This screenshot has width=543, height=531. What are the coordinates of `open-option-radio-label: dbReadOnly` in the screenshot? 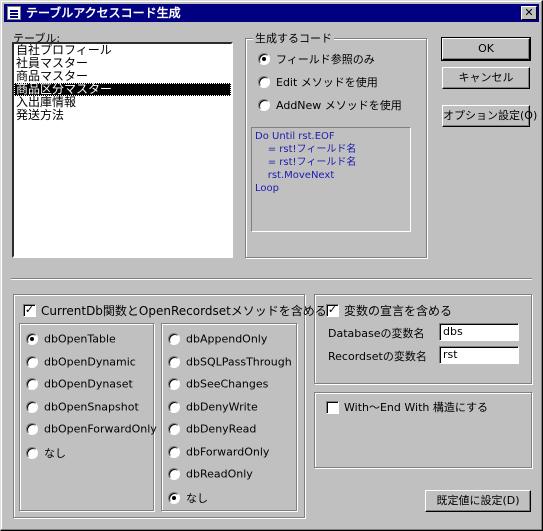 It's located at (219, 474).